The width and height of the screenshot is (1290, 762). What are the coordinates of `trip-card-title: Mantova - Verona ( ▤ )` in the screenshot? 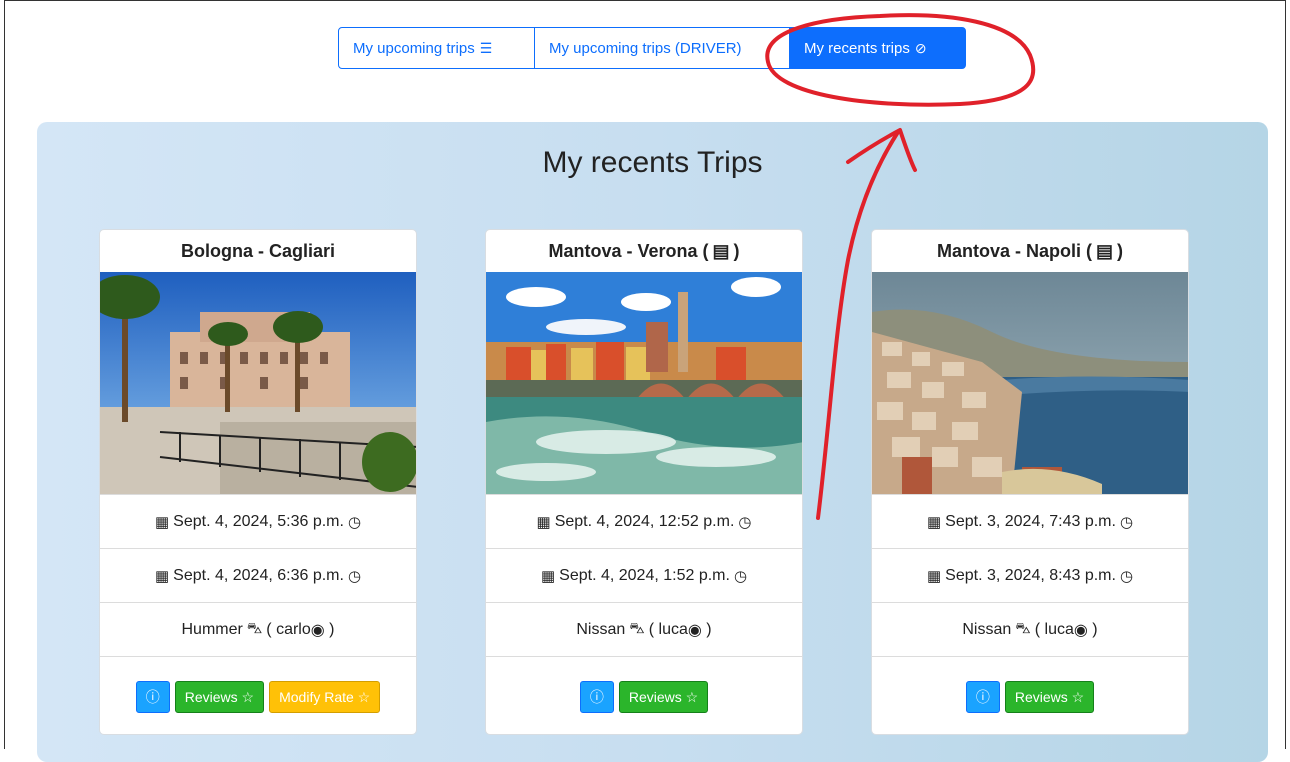 It's located at (644, 251).